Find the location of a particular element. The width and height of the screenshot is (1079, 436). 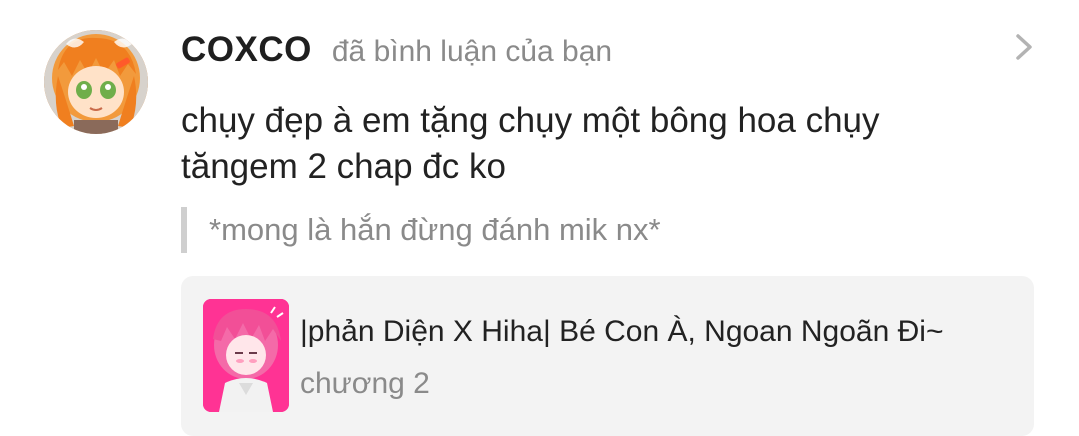

avatar-image is located at coordinates (96, 82).